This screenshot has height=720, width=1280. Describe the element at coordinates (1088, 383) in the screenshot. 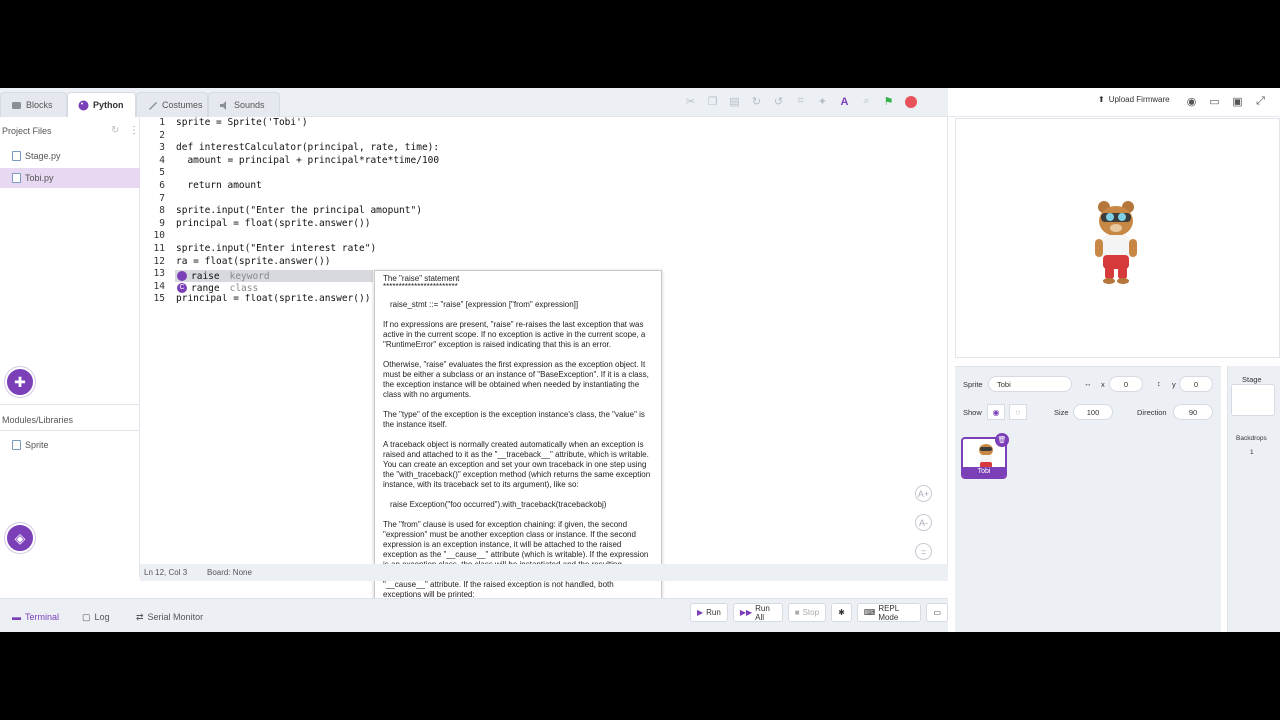

I see `x-arrow-icon: ↔` at that location.